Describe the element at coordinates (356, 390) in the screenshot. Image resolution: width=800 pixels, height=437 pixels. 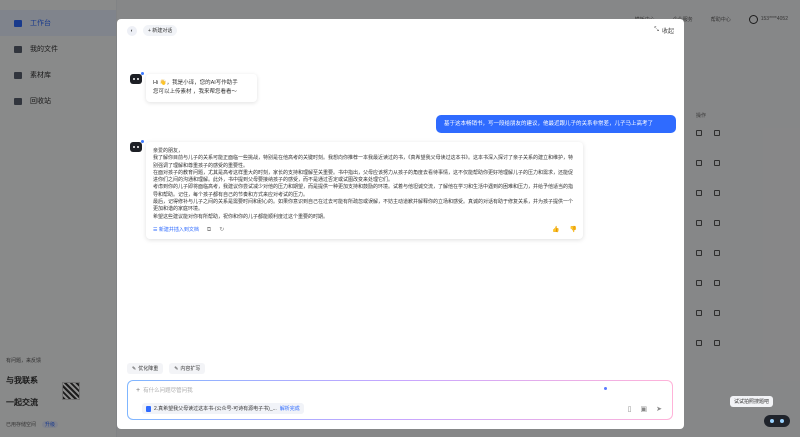
I see `message-input: + 有什么问题尽管问我` at that location.